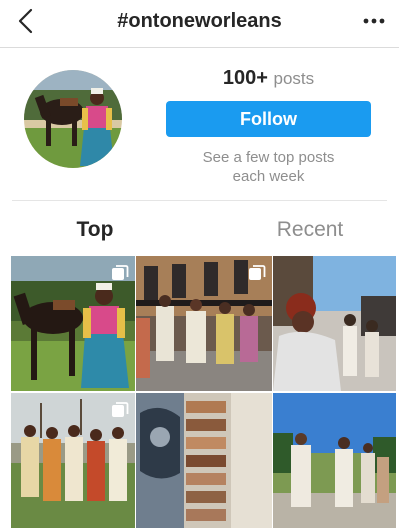 The height and width of the screenshot is (528, 399). I want to click on more-dots-icon, so click(374, 21).